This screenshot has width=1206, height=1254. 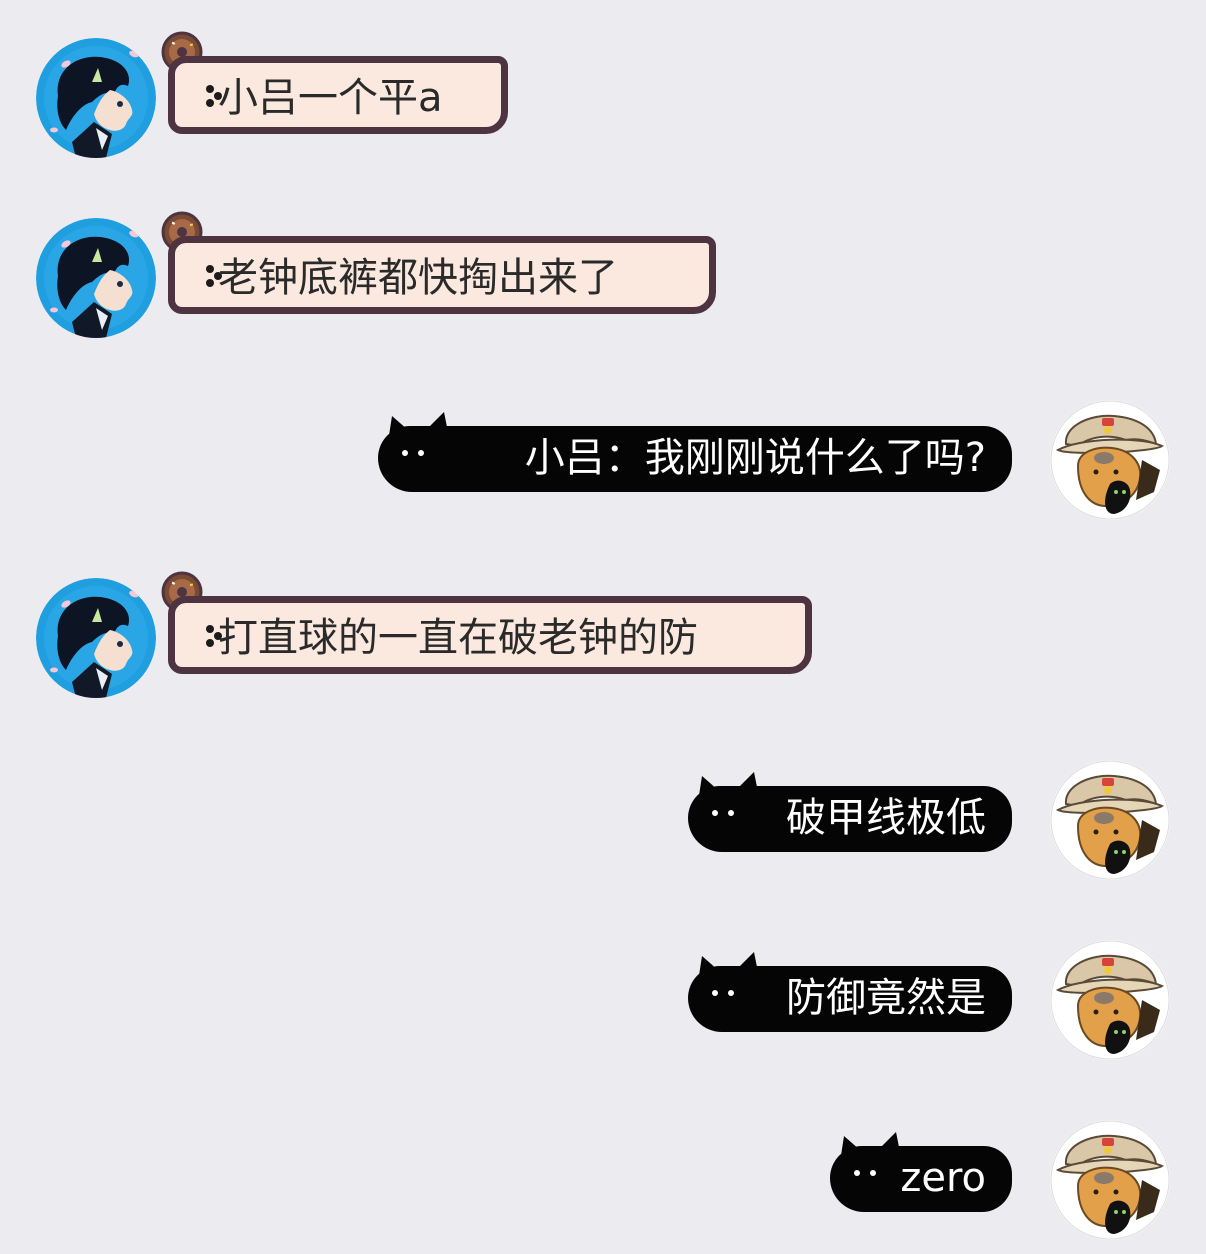 I want to click on message-row: 防御竟然是, so click(x=603, y=1000).